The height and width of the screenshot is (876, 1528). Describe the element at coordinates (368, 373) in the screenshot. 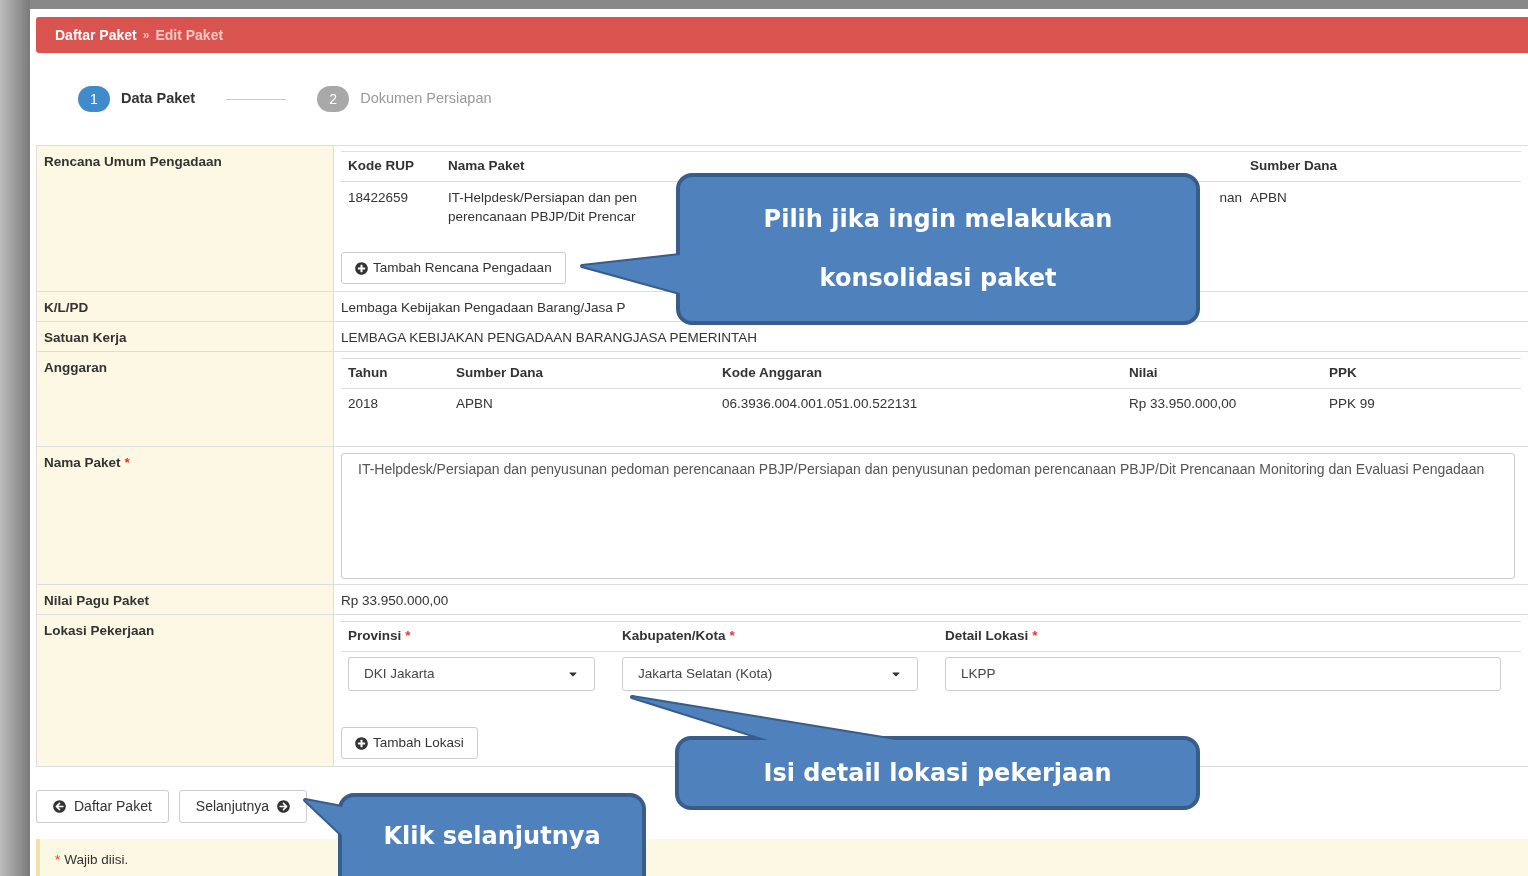

I see `column-header: Tahun` at that location.